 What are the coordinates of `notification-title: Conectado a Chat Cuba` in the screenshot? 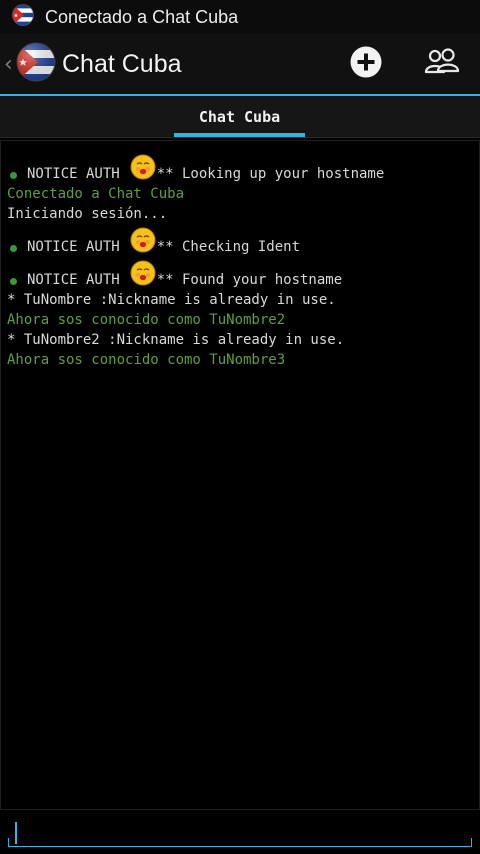 It's located at (142, 16).